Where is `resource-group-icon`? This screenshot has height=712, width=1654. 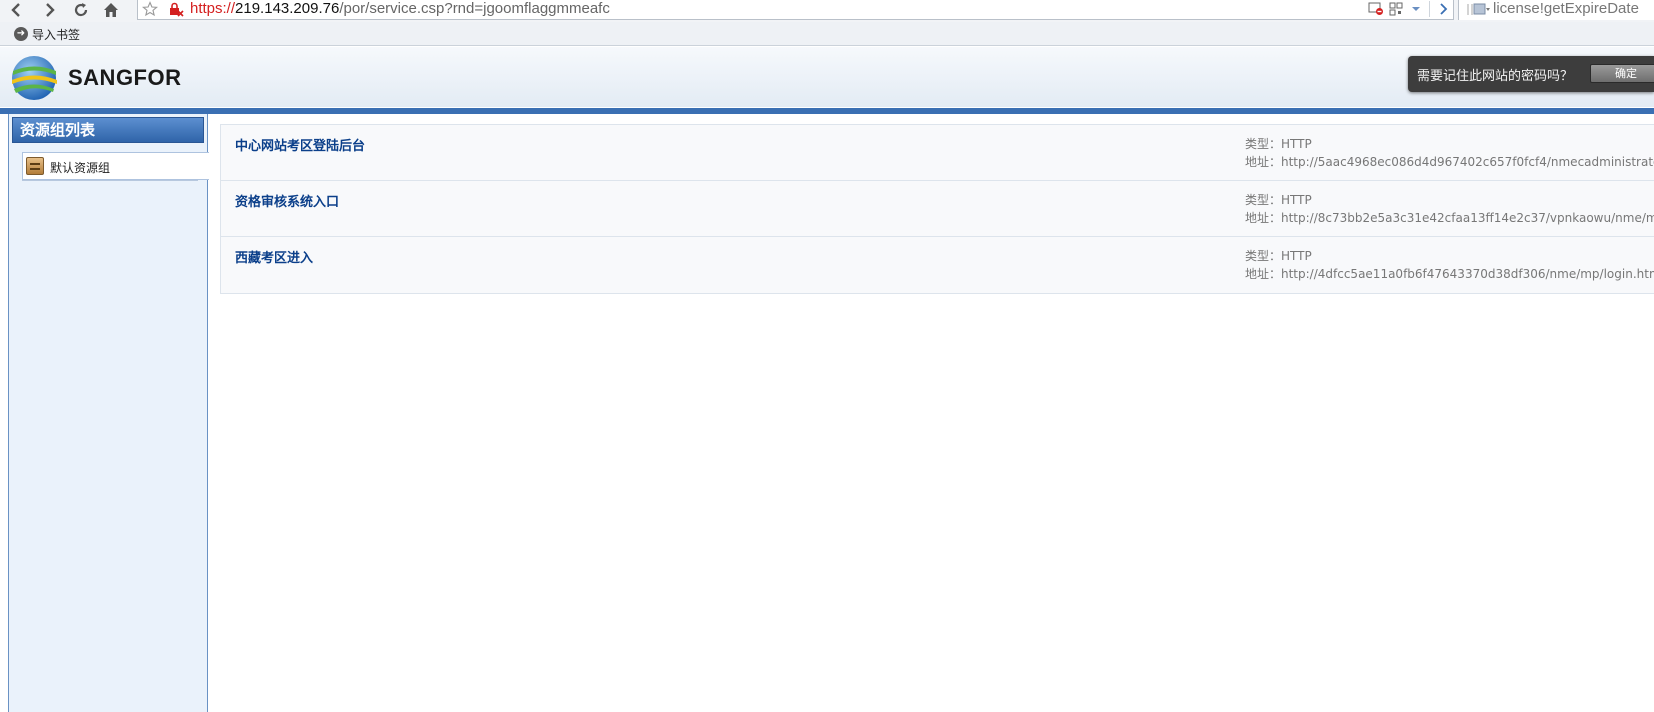
resource-group-icon is located at coordinates (35, 166).